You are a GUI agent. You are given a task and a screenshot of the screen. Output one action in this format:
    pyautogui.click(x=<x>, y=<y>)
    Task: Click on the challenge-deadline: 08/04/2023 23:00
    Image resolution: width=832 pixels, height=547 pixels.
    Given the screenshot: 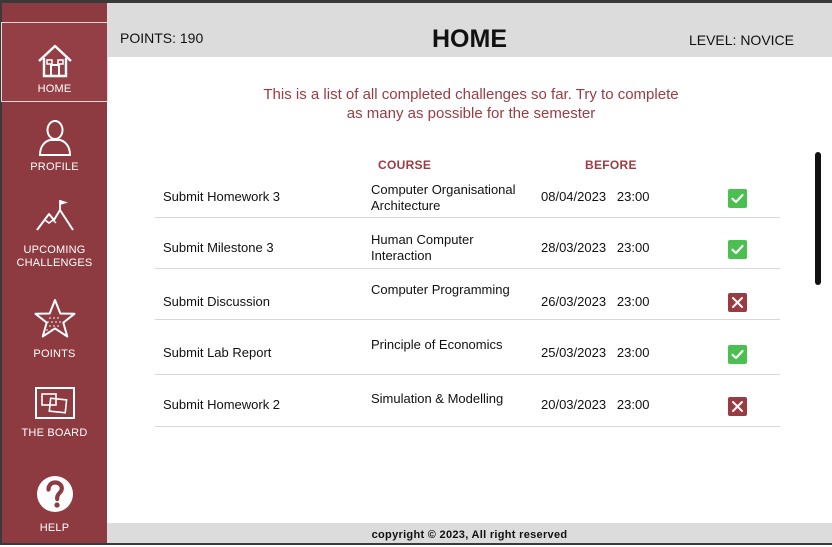 What is the action you would take?
    pyautogui.click(x=595, y=196)
    